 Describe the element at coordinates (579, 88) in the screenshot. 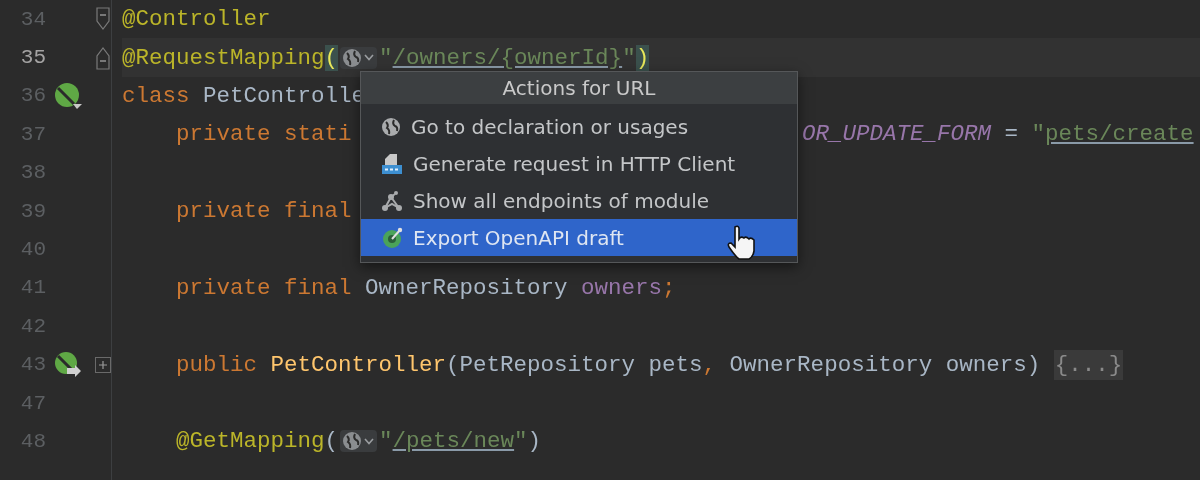

I see `popup-title: Actions for URL` at that location.